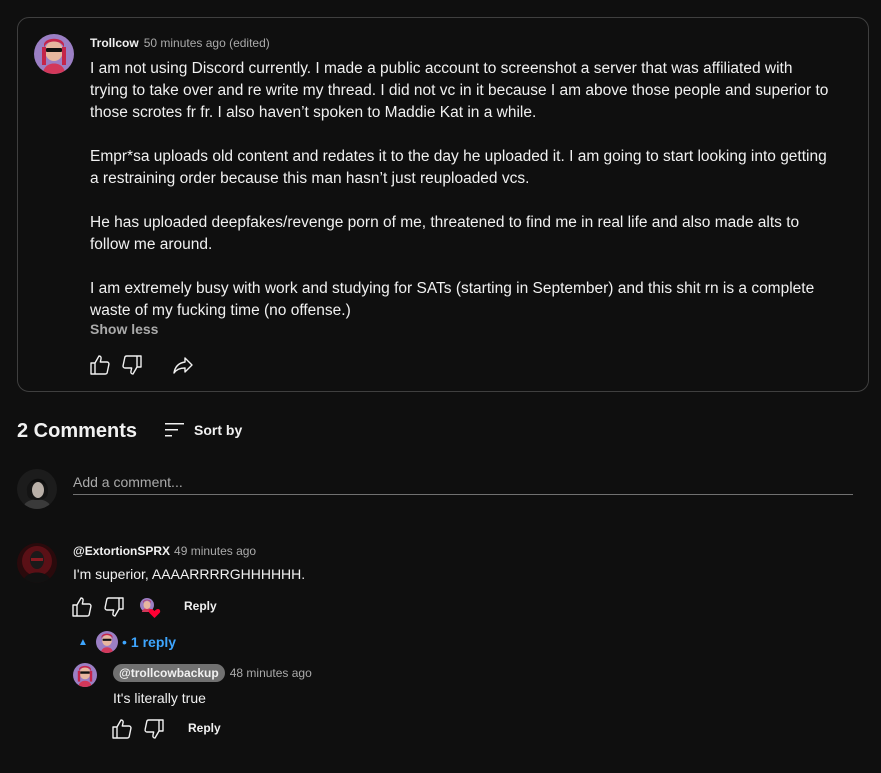 This screenshot has width=881, height=773. I want to click on post-dislike-button, so click(132, 365).